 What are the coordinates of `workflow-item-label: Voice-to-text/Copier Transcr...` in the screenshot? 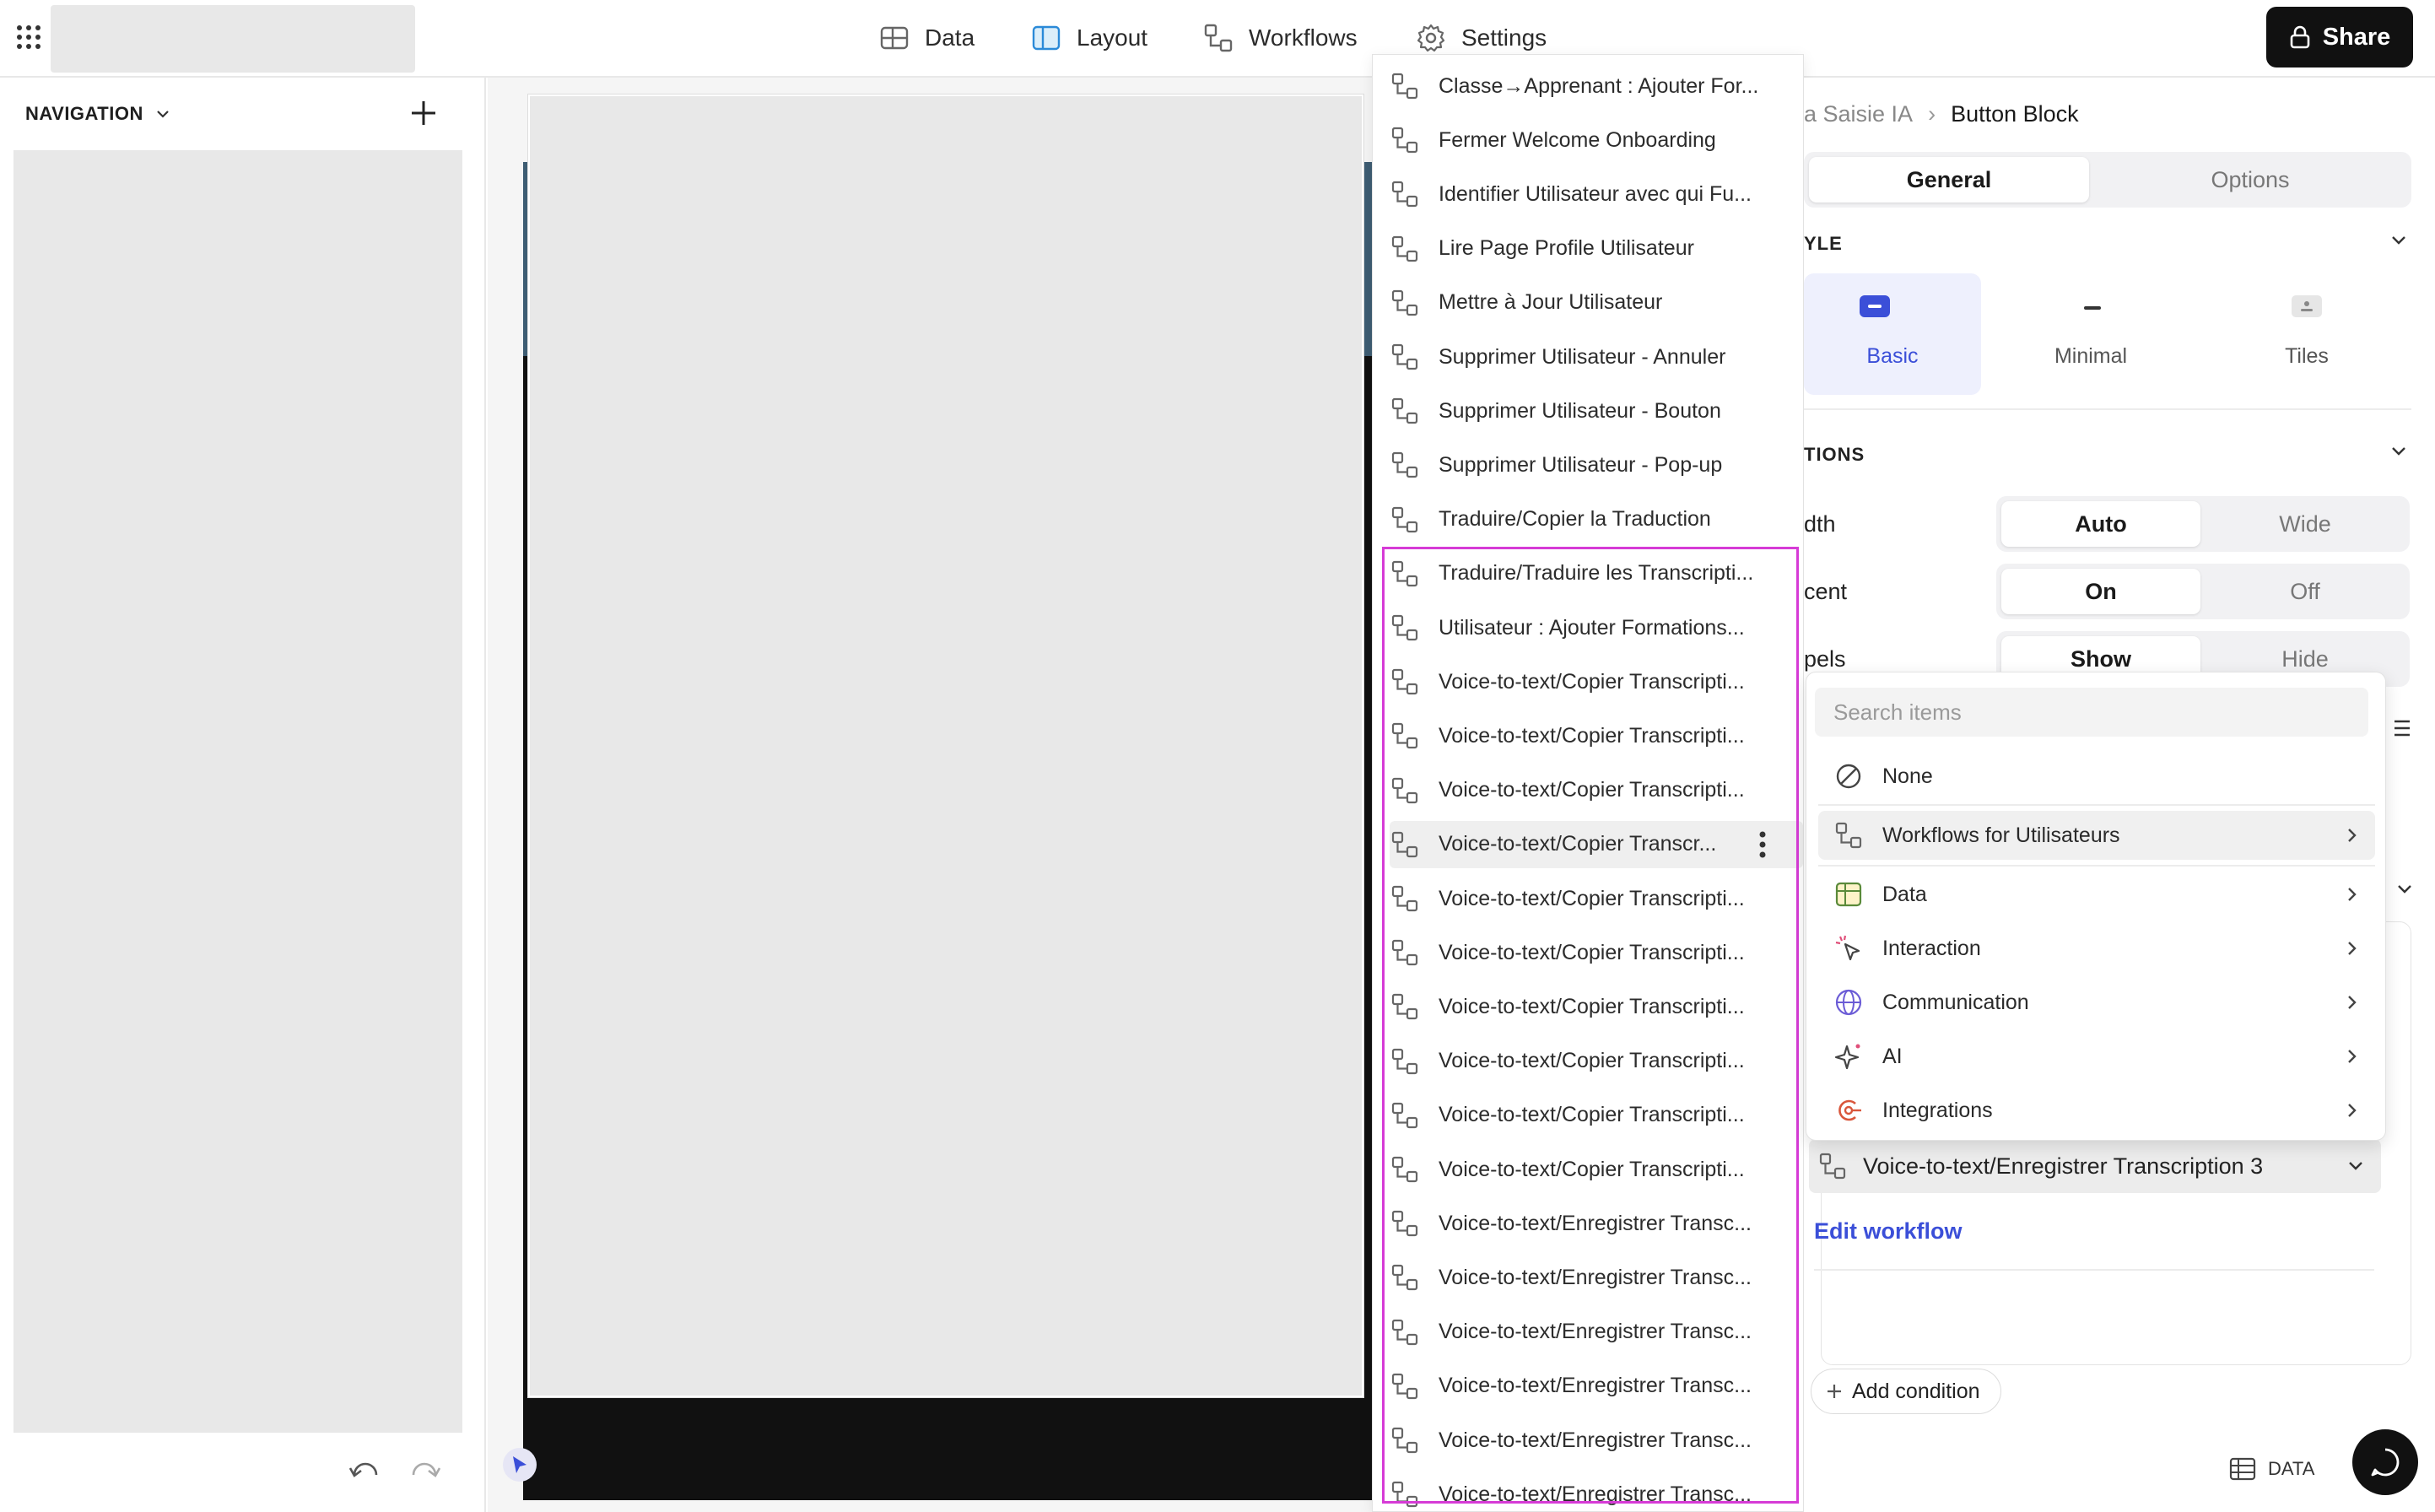 It's located at (1578, 844).